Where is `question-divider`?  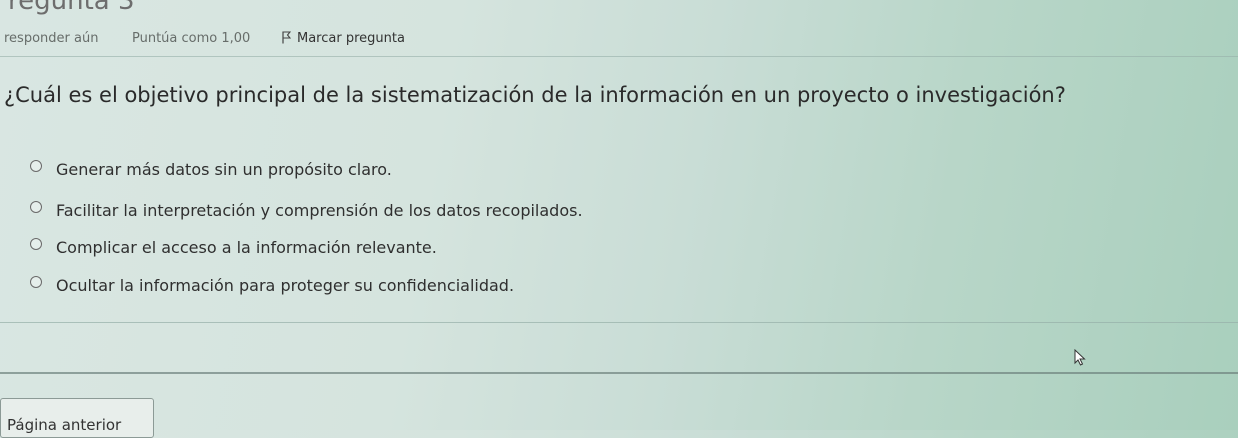 question-divider is located at coordinates (619, 322).